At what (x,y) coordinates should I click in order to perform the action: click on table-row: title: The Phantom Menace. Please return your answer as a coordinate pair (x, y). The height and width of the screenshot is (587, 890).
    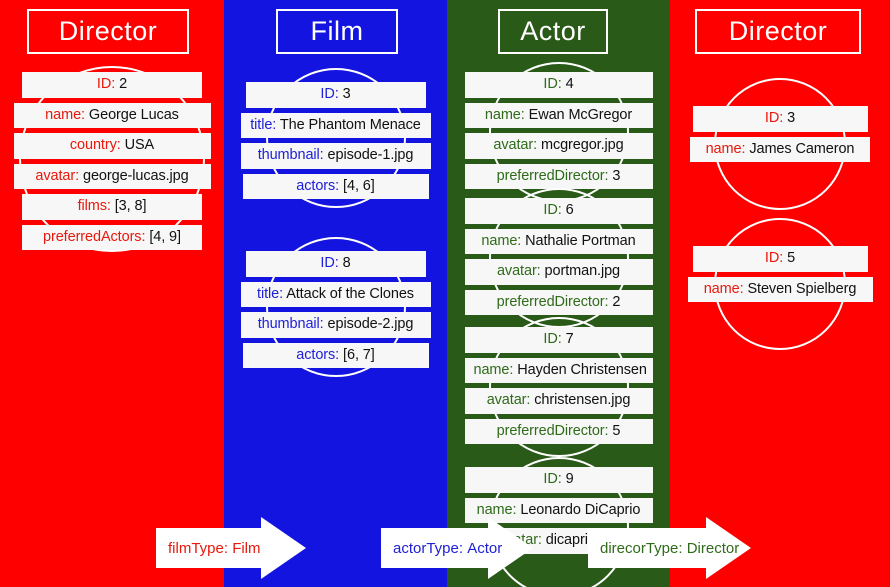
    Looking at the image, I should click on (335, 125).